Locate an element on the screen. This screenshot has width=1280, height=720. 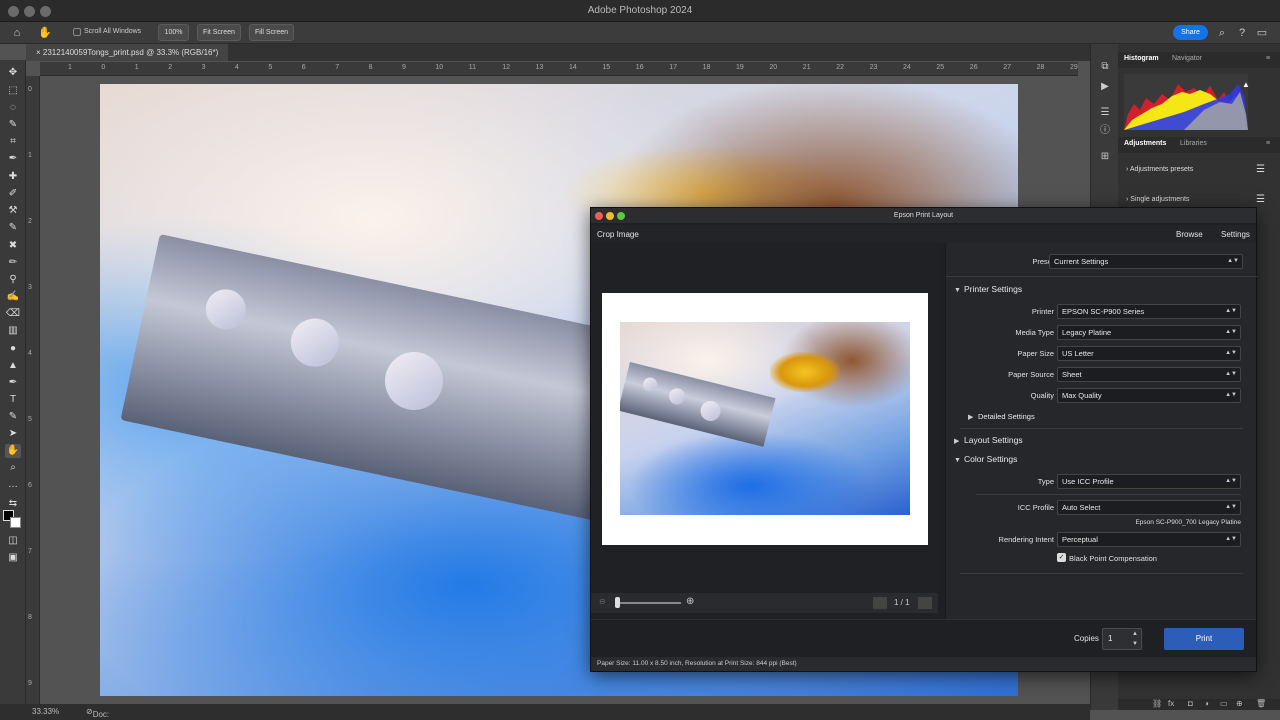
history-brush-tool-icon: ✎ is located at coordinates (13, 228).